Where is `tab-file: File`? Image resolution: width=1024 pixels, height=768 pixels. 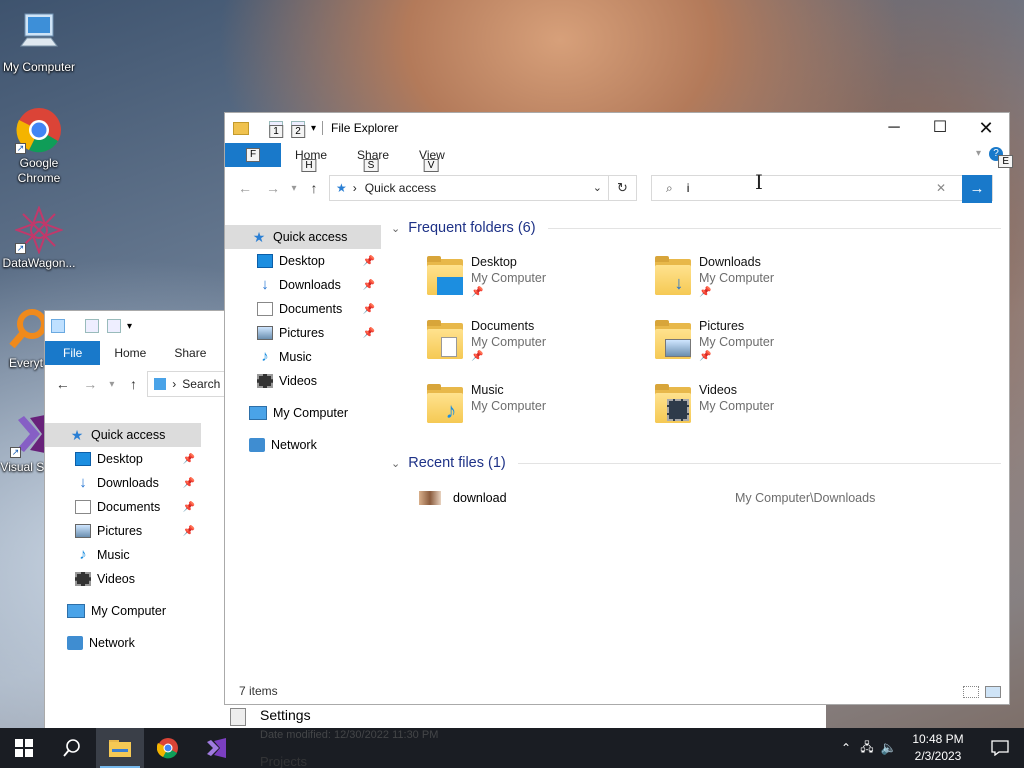 tab-file: File is located at coordinates (73, 353).